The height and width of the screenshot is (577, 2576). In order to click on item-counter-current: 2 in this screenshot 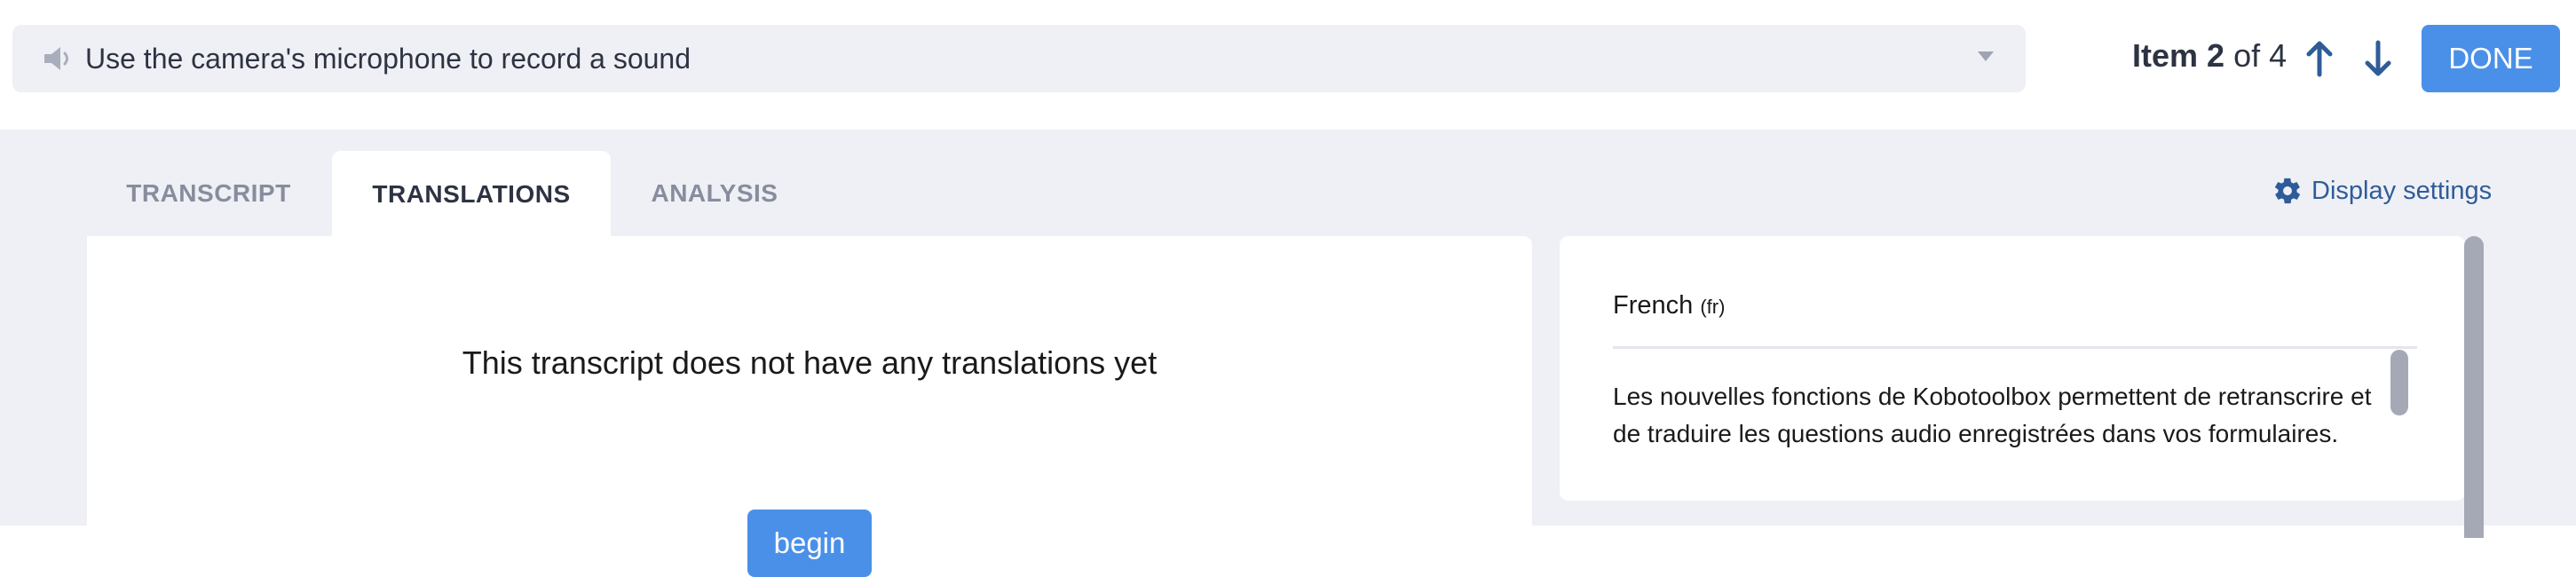, I will do `click(2216, 56)`.